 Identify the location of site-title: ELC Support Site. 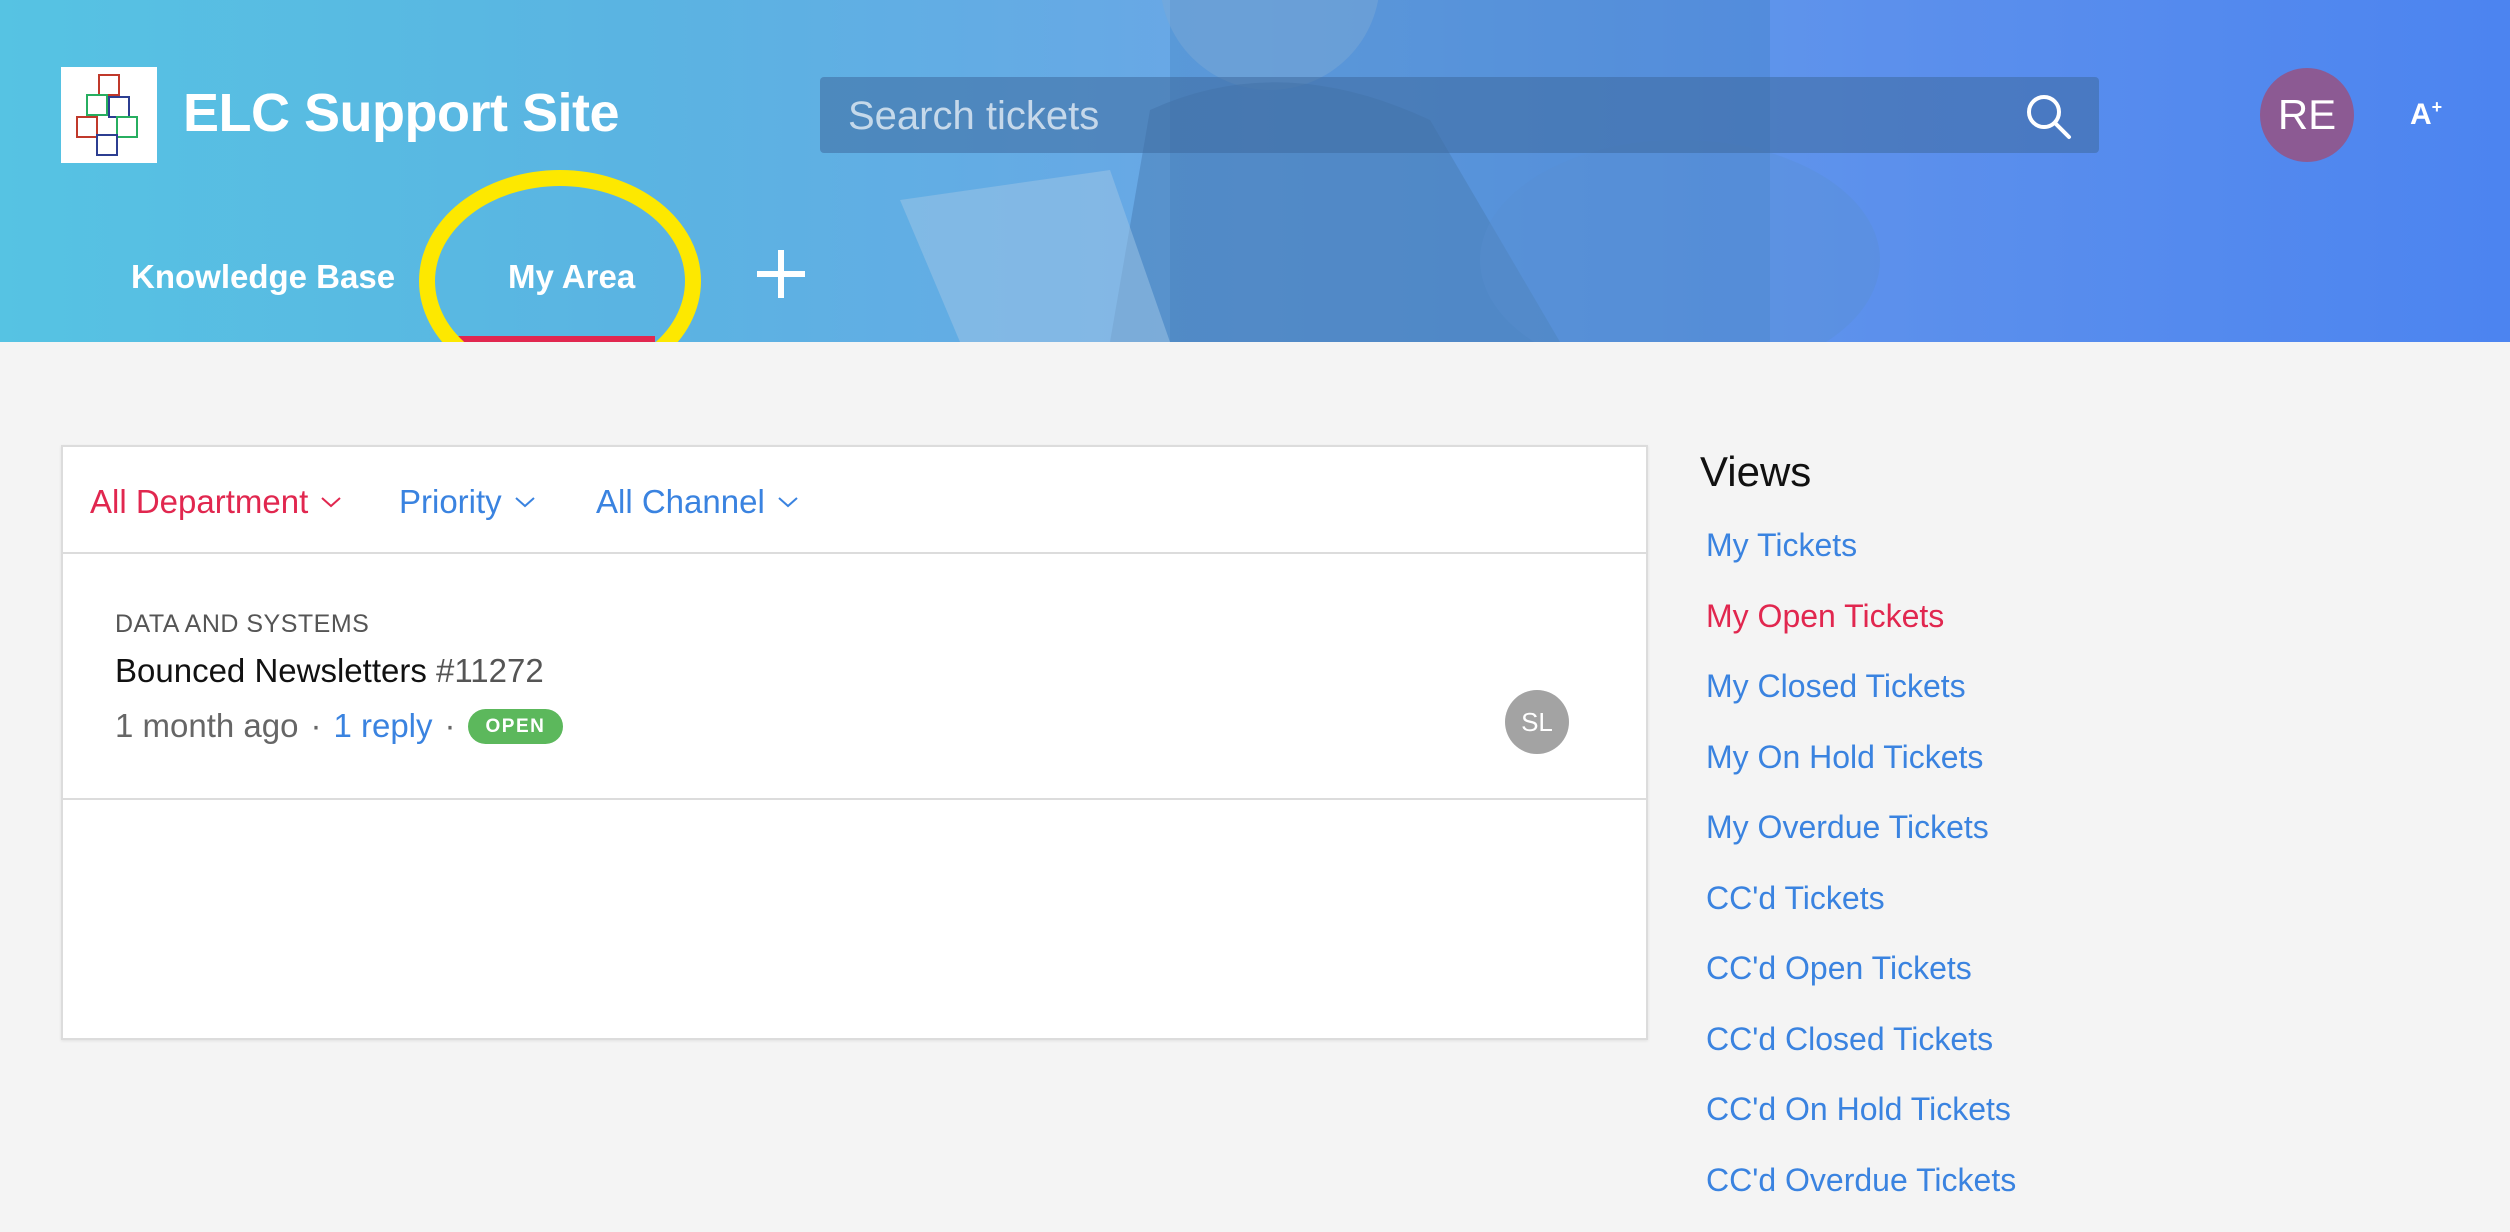
(401, 113).